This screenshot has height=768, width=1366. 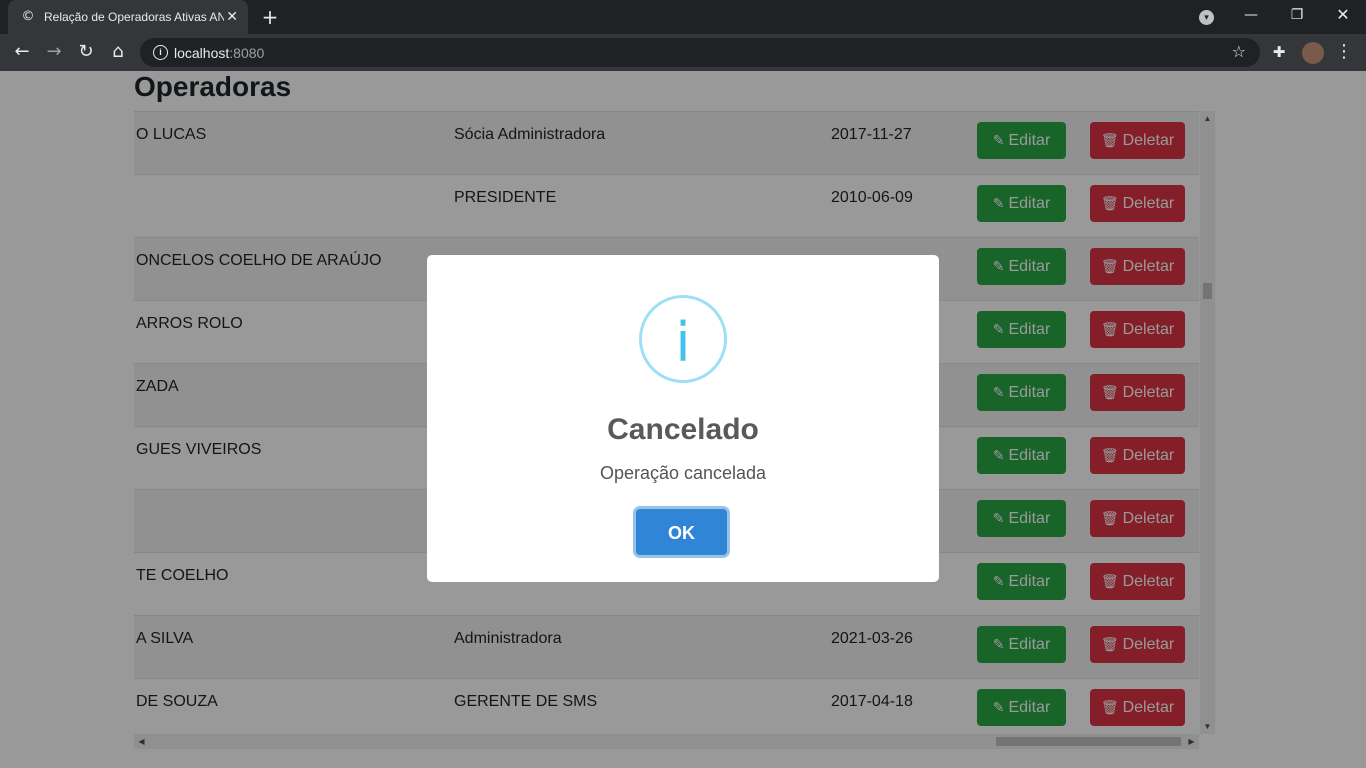 What do you see at coordinates (54, 52) in the screenshot?
I see `forward-icon: →` at bounding box center [54, 52].